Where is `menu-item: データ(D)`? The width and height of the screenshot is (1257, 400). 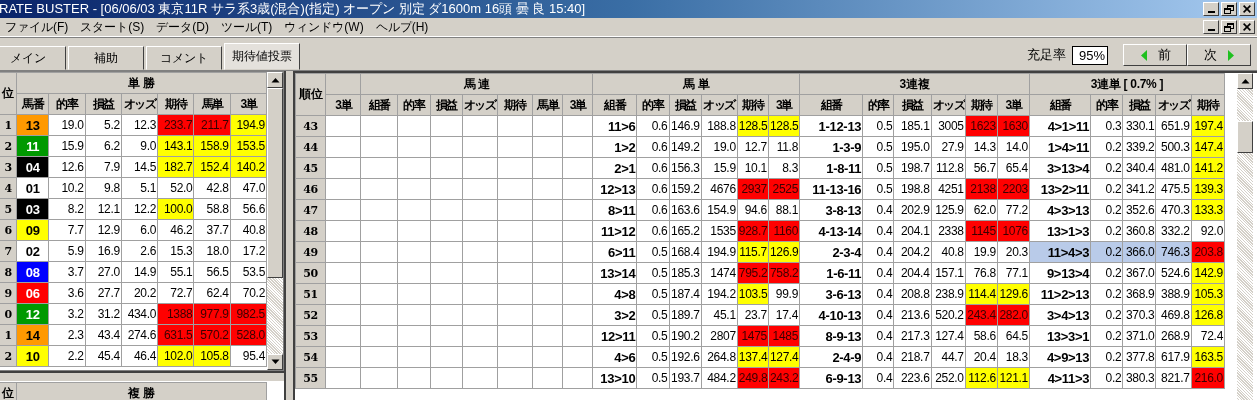
menu-item: データ(D) is located at coordinates (183, 27).